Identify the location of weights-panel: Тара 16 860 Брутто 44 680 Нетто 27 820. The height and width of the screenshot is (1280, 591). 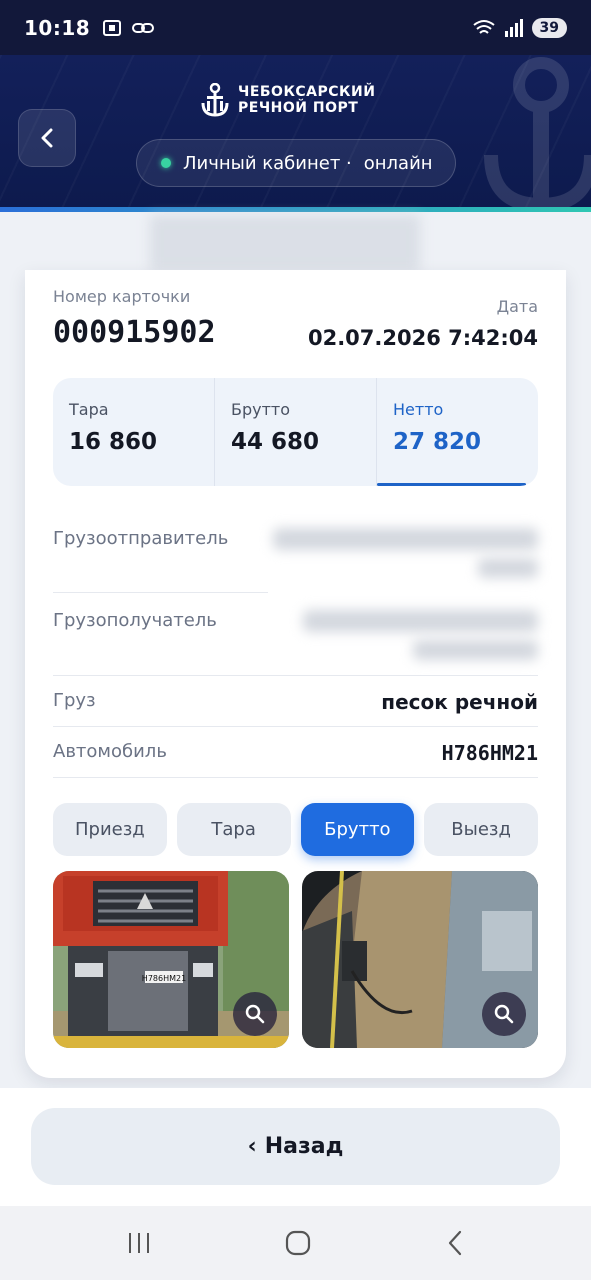
(295, 432).